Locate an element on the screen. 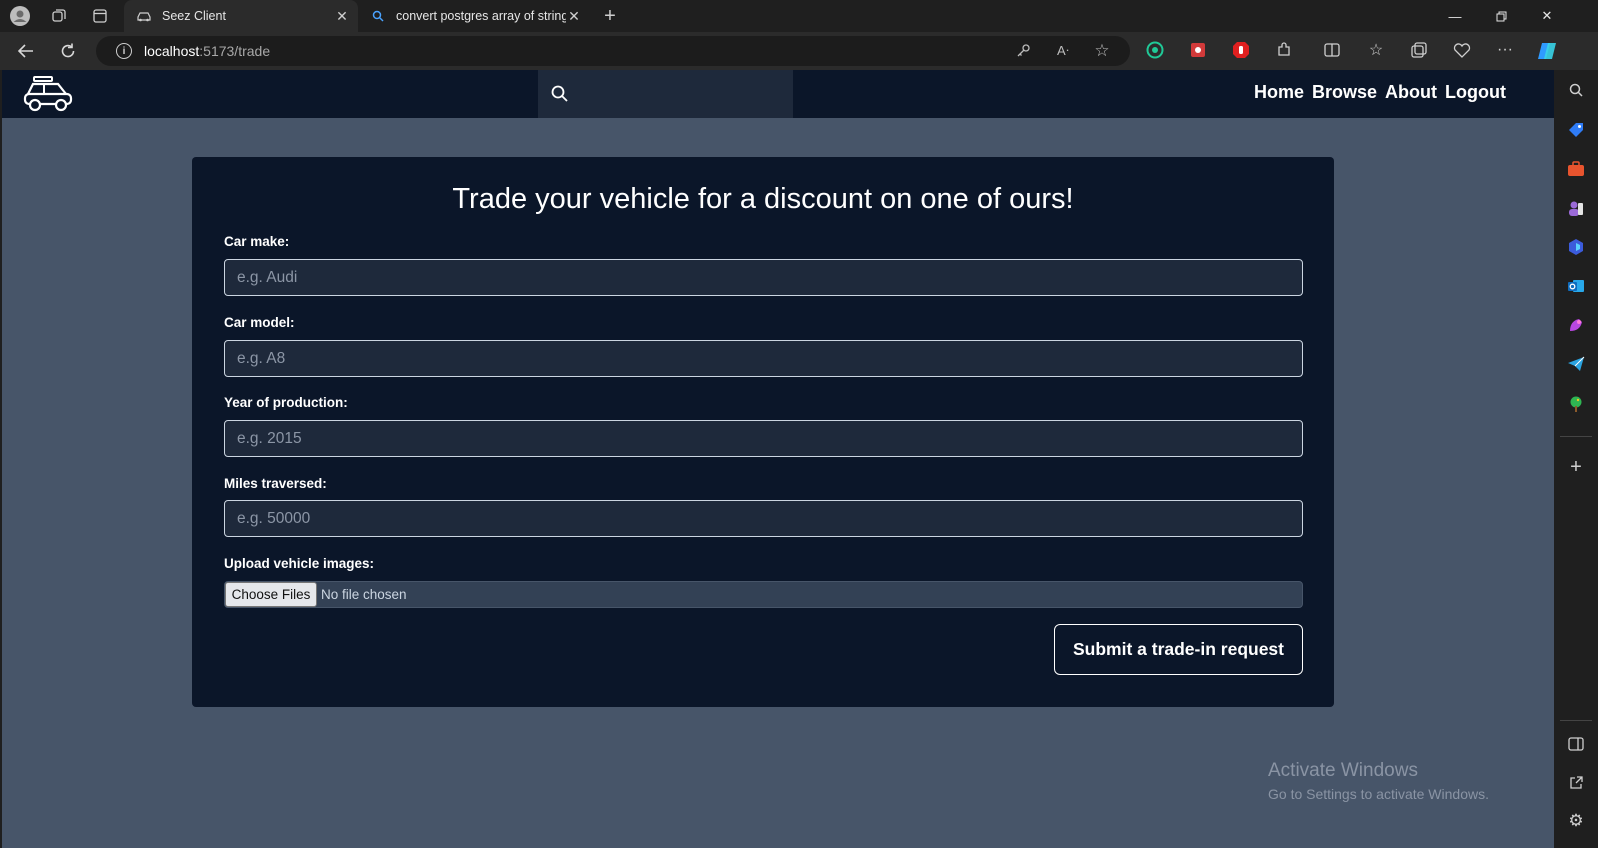 This screenshot has width=1598, height=848. watermark-title: Activate Windows is located at coordinates (1343, 770).